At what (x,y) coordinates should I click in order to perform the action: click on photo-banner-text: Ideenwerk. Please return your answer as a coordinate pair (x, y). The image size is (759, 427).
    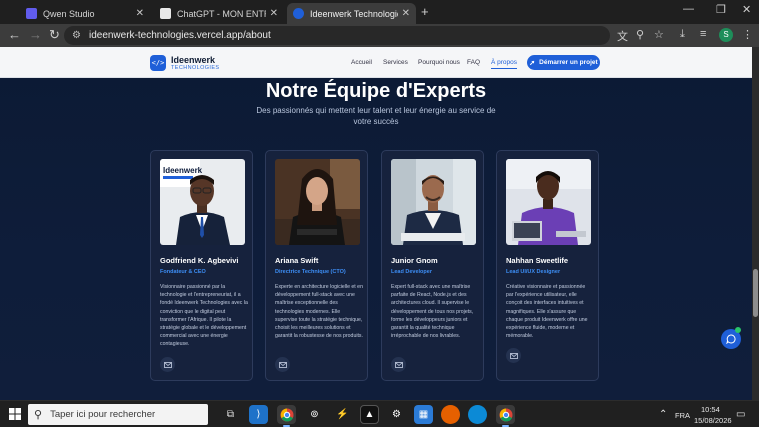
    Looking at the image, I should click on (183, 170).